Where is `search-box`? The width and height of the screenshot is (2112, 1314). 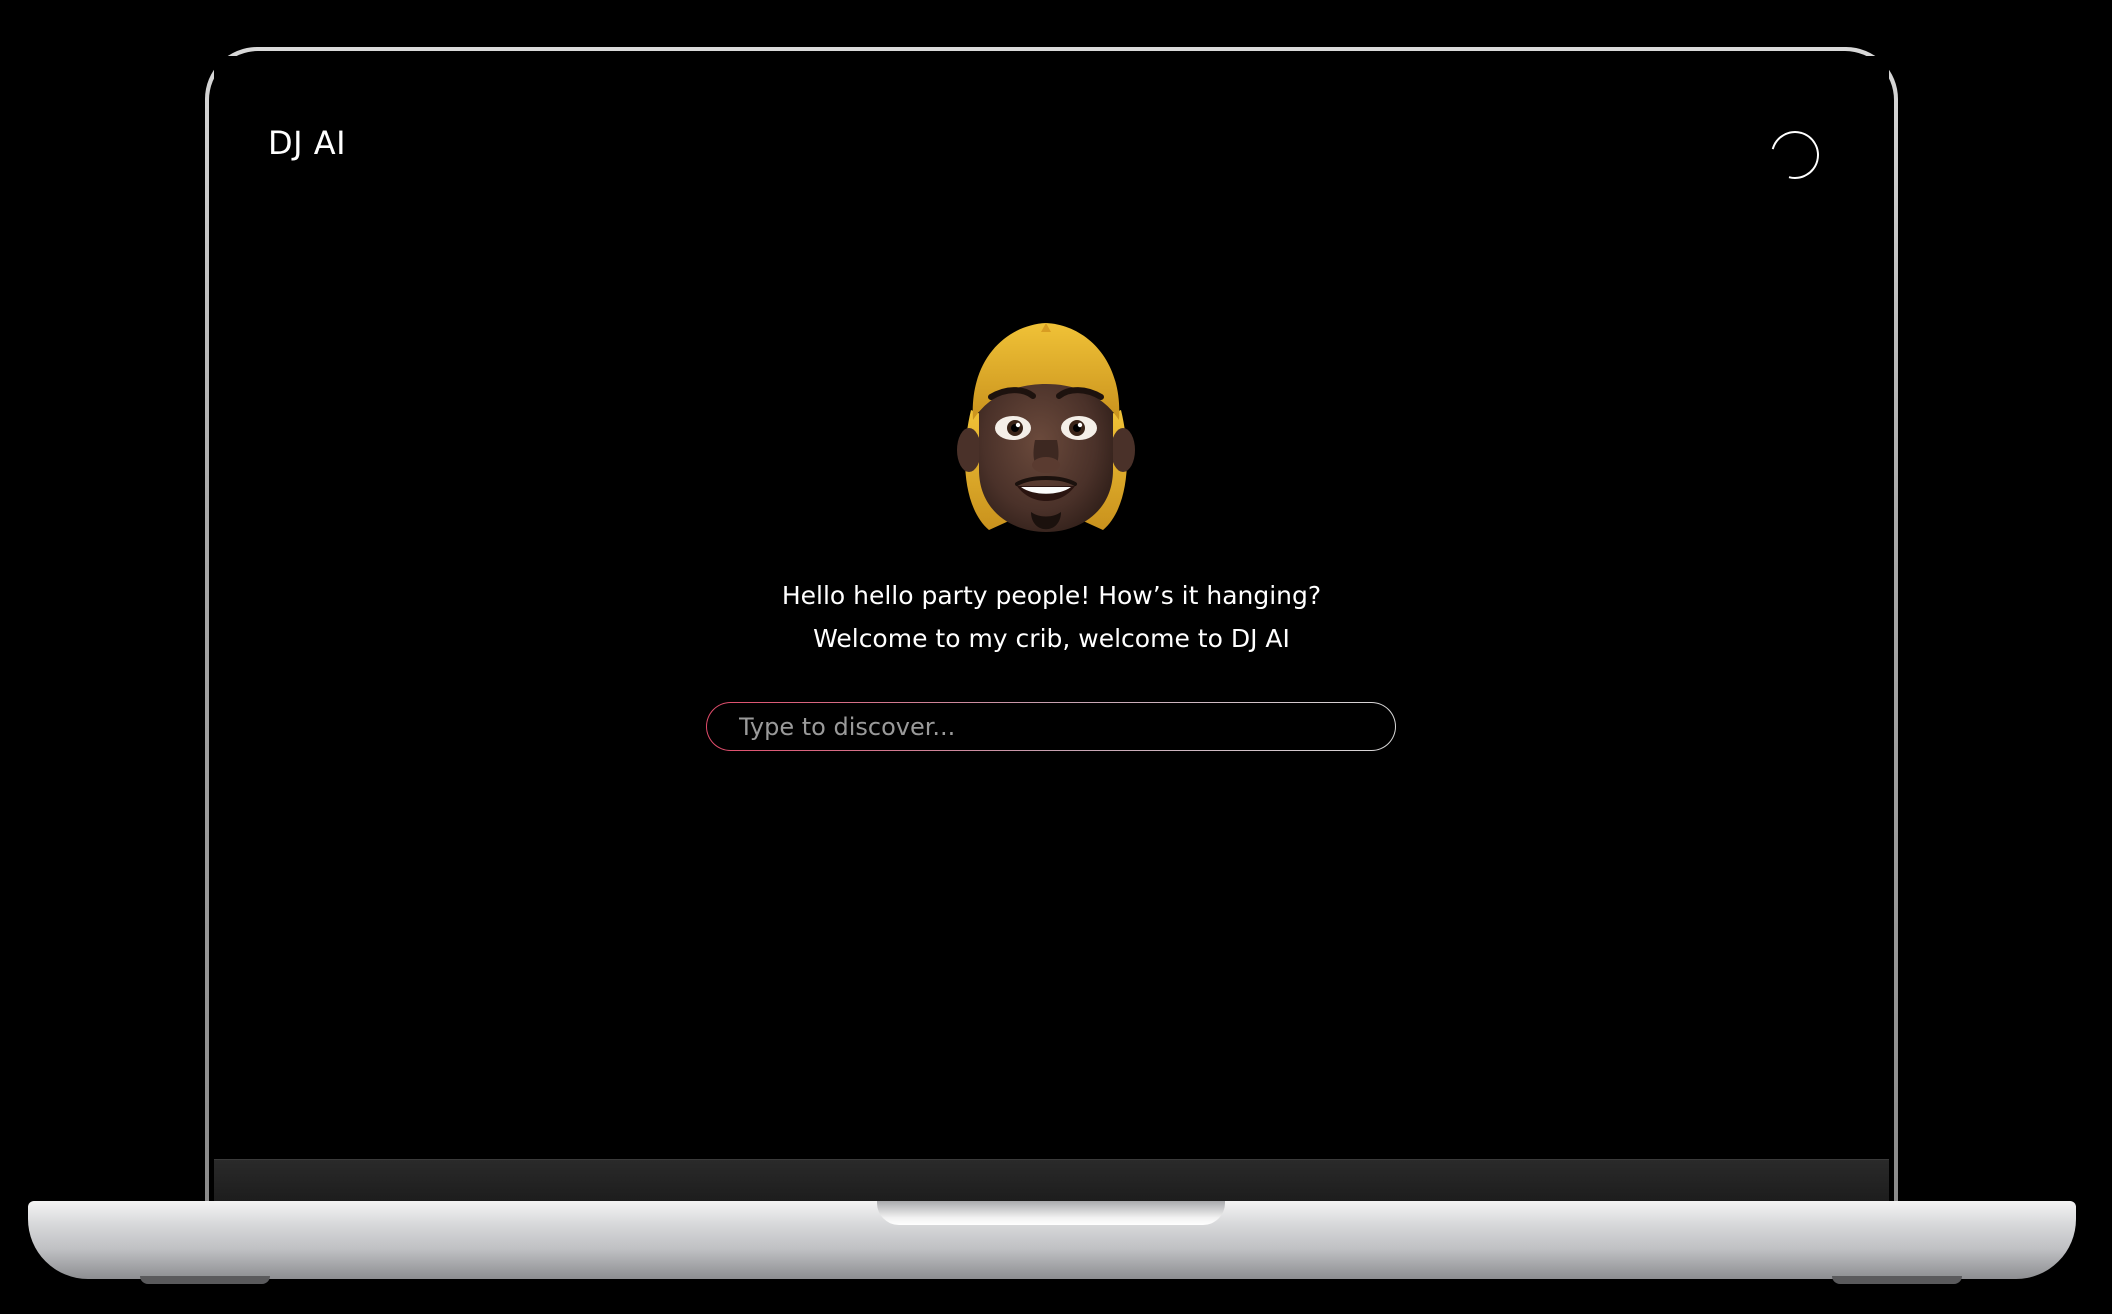
search-box is located at coordinates (1051, 726).